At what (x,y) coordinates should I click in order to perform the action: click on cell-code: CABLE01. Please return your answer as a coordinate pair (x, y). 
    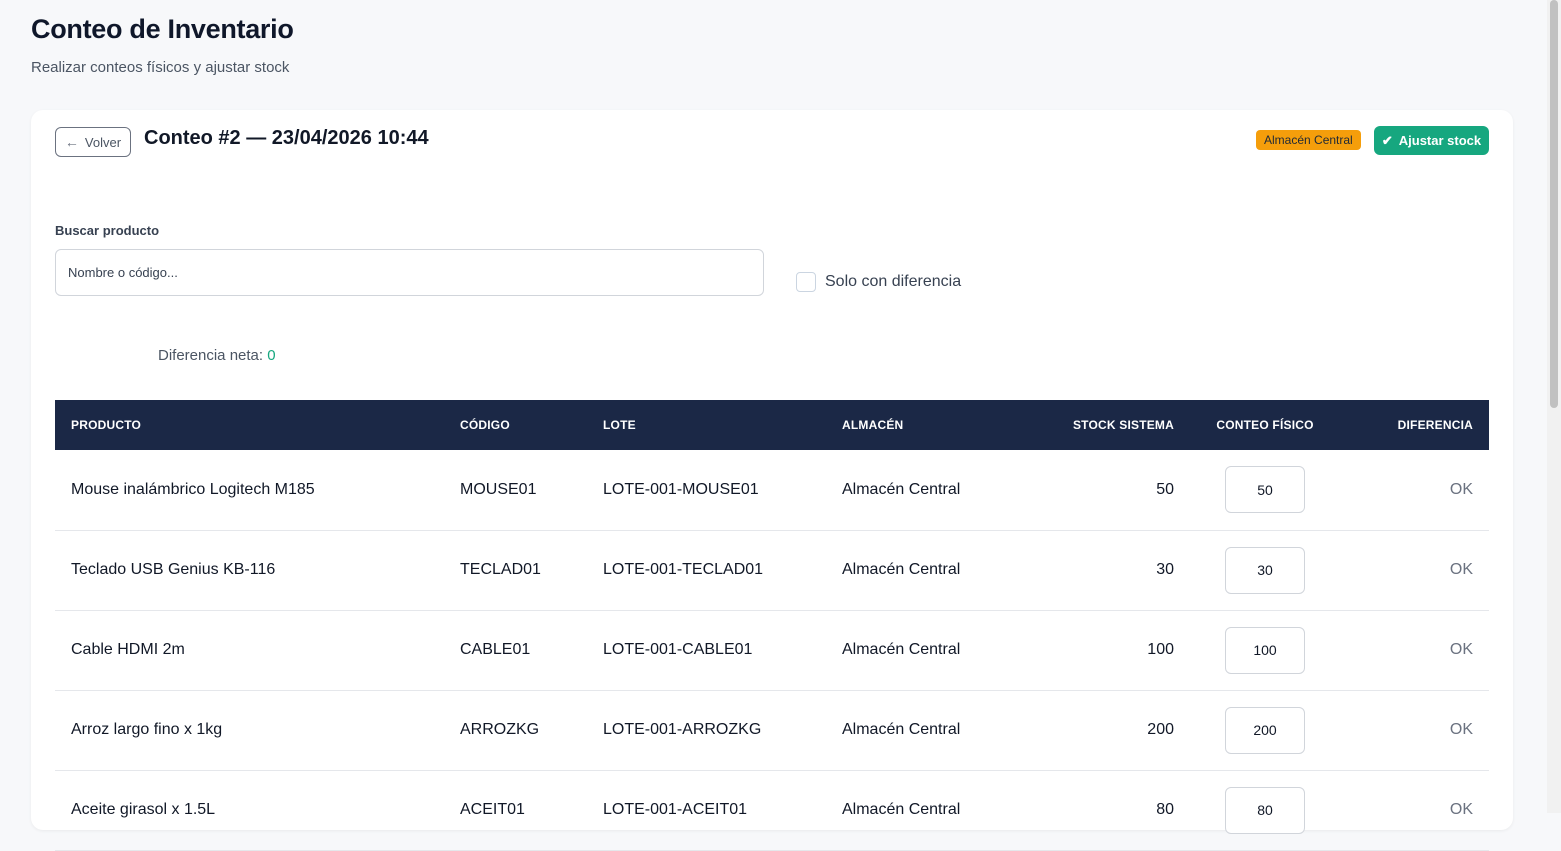
    Looking at the image, I should click on (495, 649).